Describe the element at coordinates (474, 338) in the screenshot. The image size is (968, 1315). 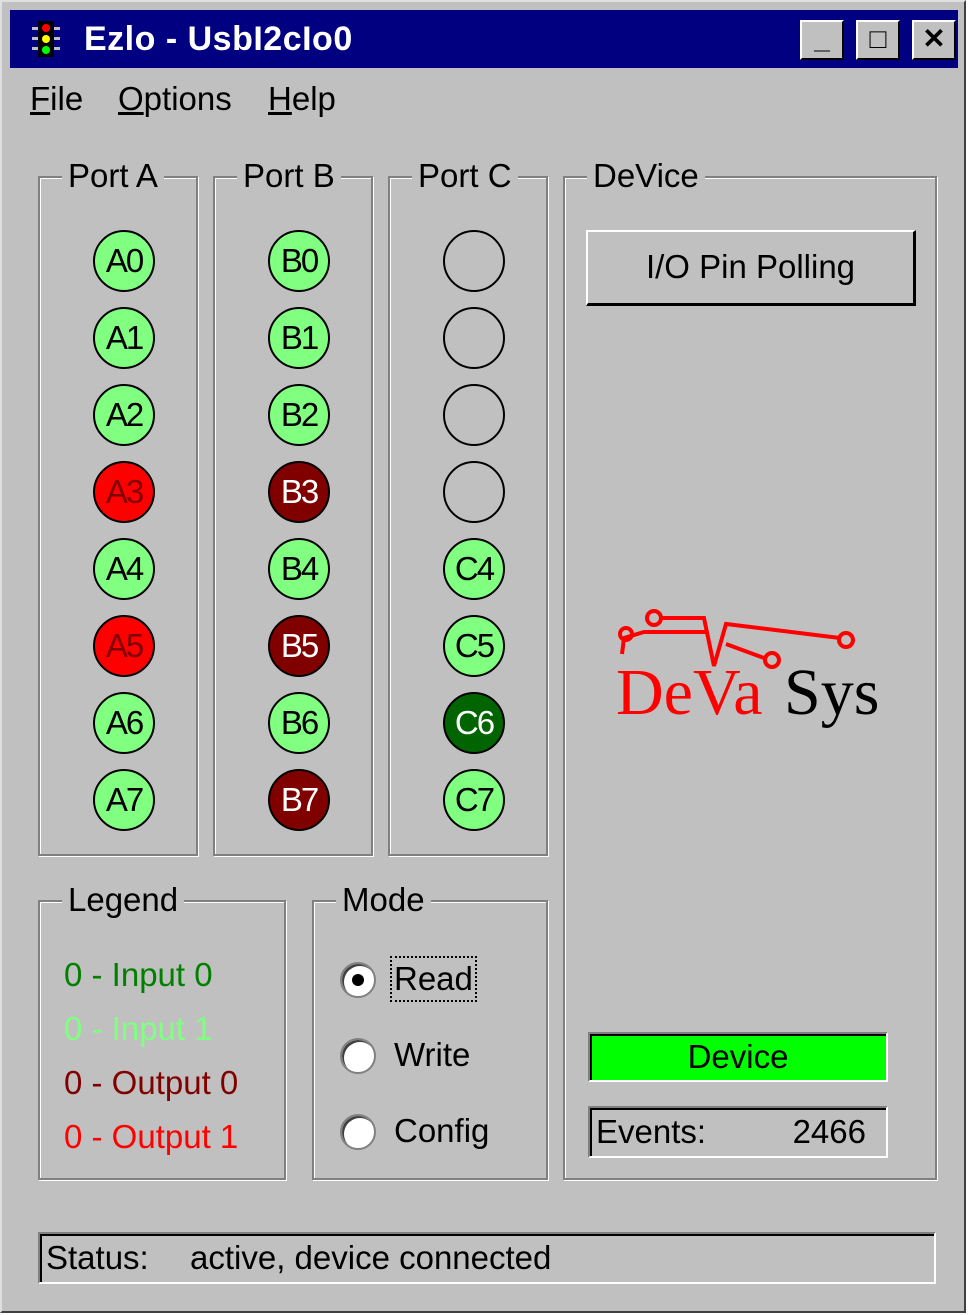
I see `led-port2-pin1` at that location.